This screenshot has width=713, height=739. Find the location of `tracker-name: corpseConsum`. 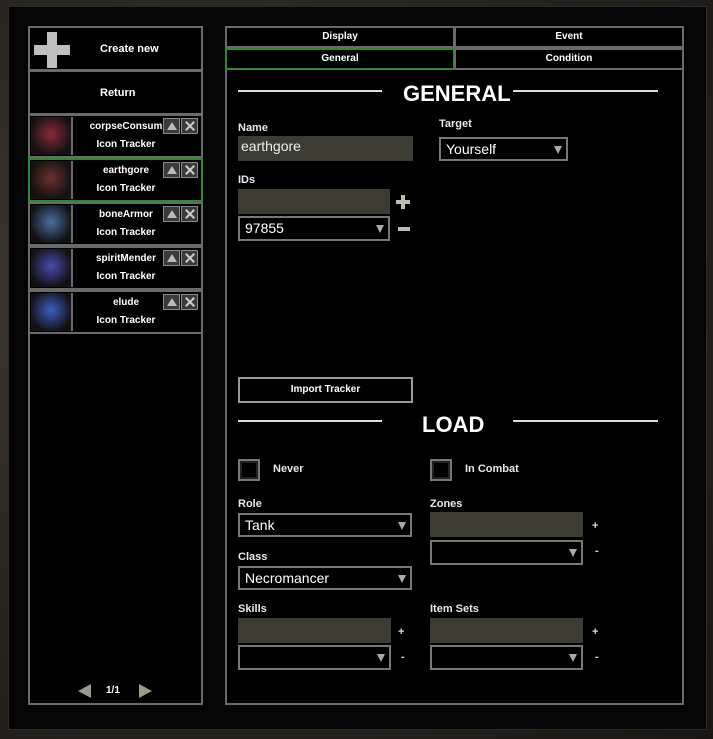

tracker-name: corpseConsum is located at coordinates (126, 126).